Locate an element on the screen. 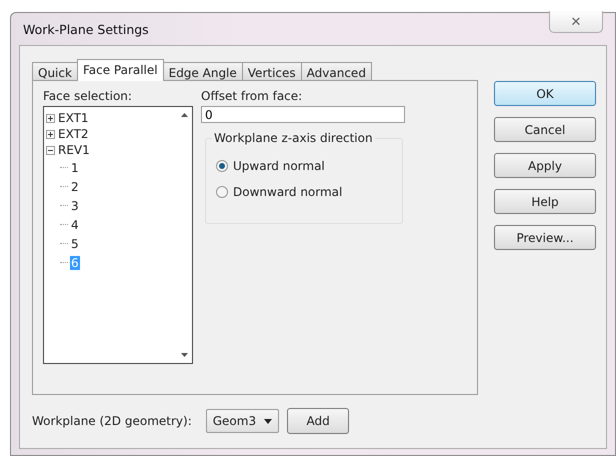 Image resolution: width=616 pixels, height=456 pixels. face-list: EXT1 EXT2 REV1 1 2 3 4 5 6 is located at coordinates (118, 235).